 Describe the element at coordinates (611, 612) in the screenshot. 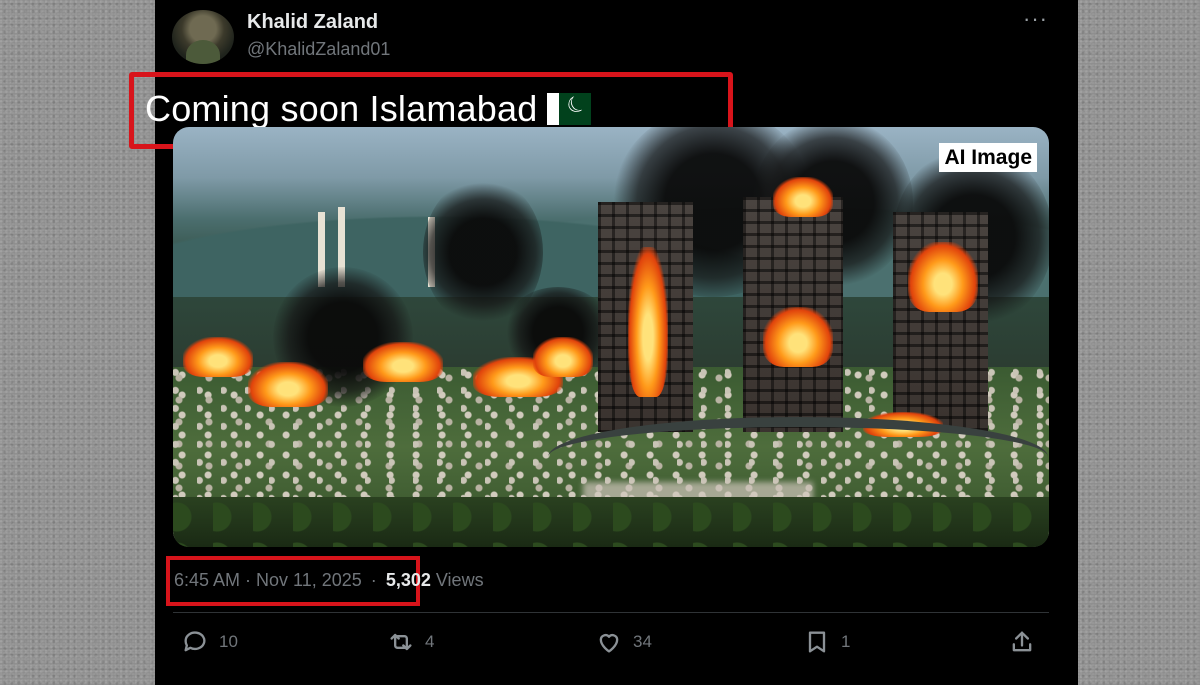

I see `divider` at that location.